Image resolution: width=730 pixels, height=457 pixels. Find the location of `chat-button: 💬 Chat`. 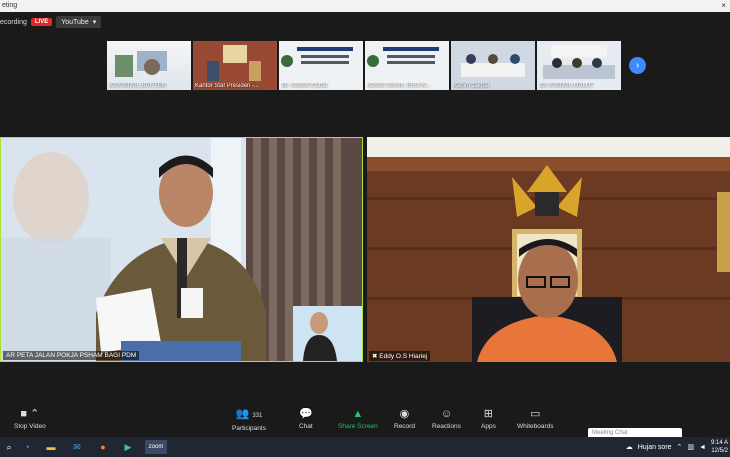

chat-button: 💬 Chat is located at coordinates (306, 418).